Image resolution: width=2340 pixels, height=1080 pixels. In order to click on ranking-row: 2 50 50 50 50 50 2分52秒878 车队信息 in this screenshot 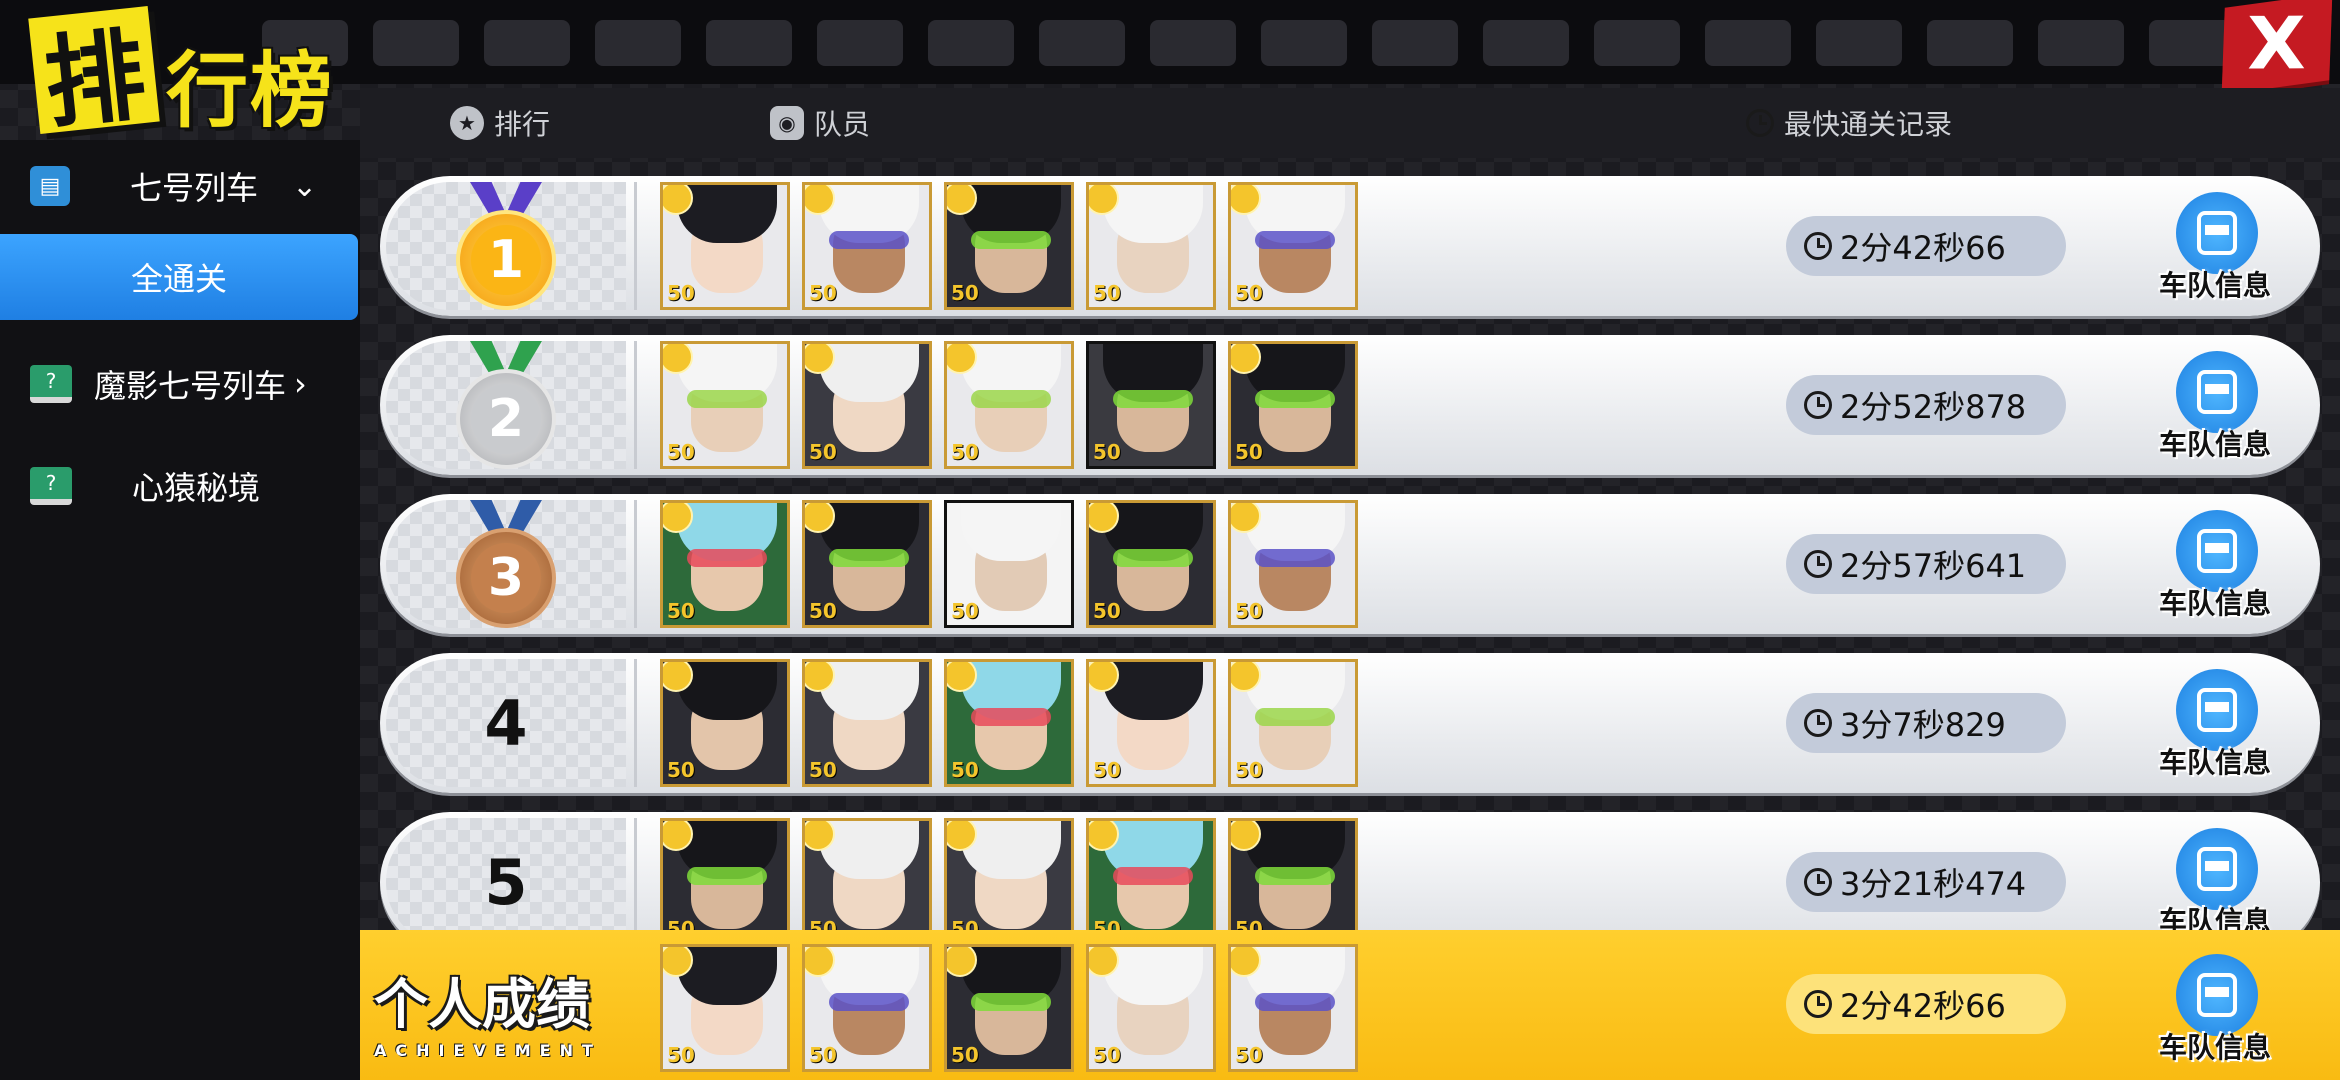, I will do `click(1350, 405)`.